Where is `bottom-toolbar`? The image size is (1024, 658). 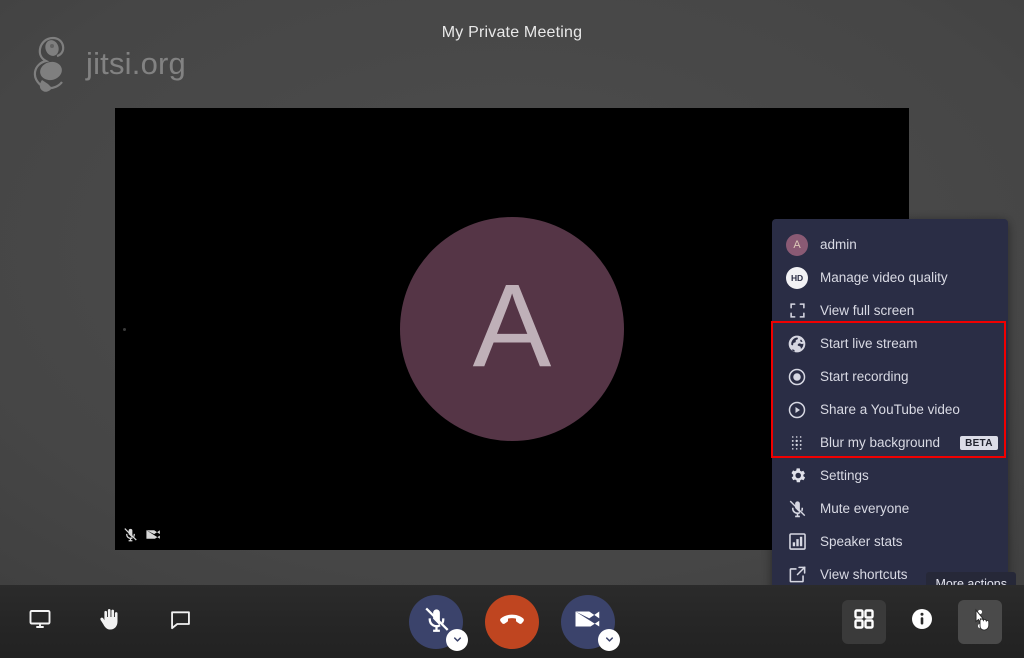
bottom-toolbar is located at coordinates (512, 621).